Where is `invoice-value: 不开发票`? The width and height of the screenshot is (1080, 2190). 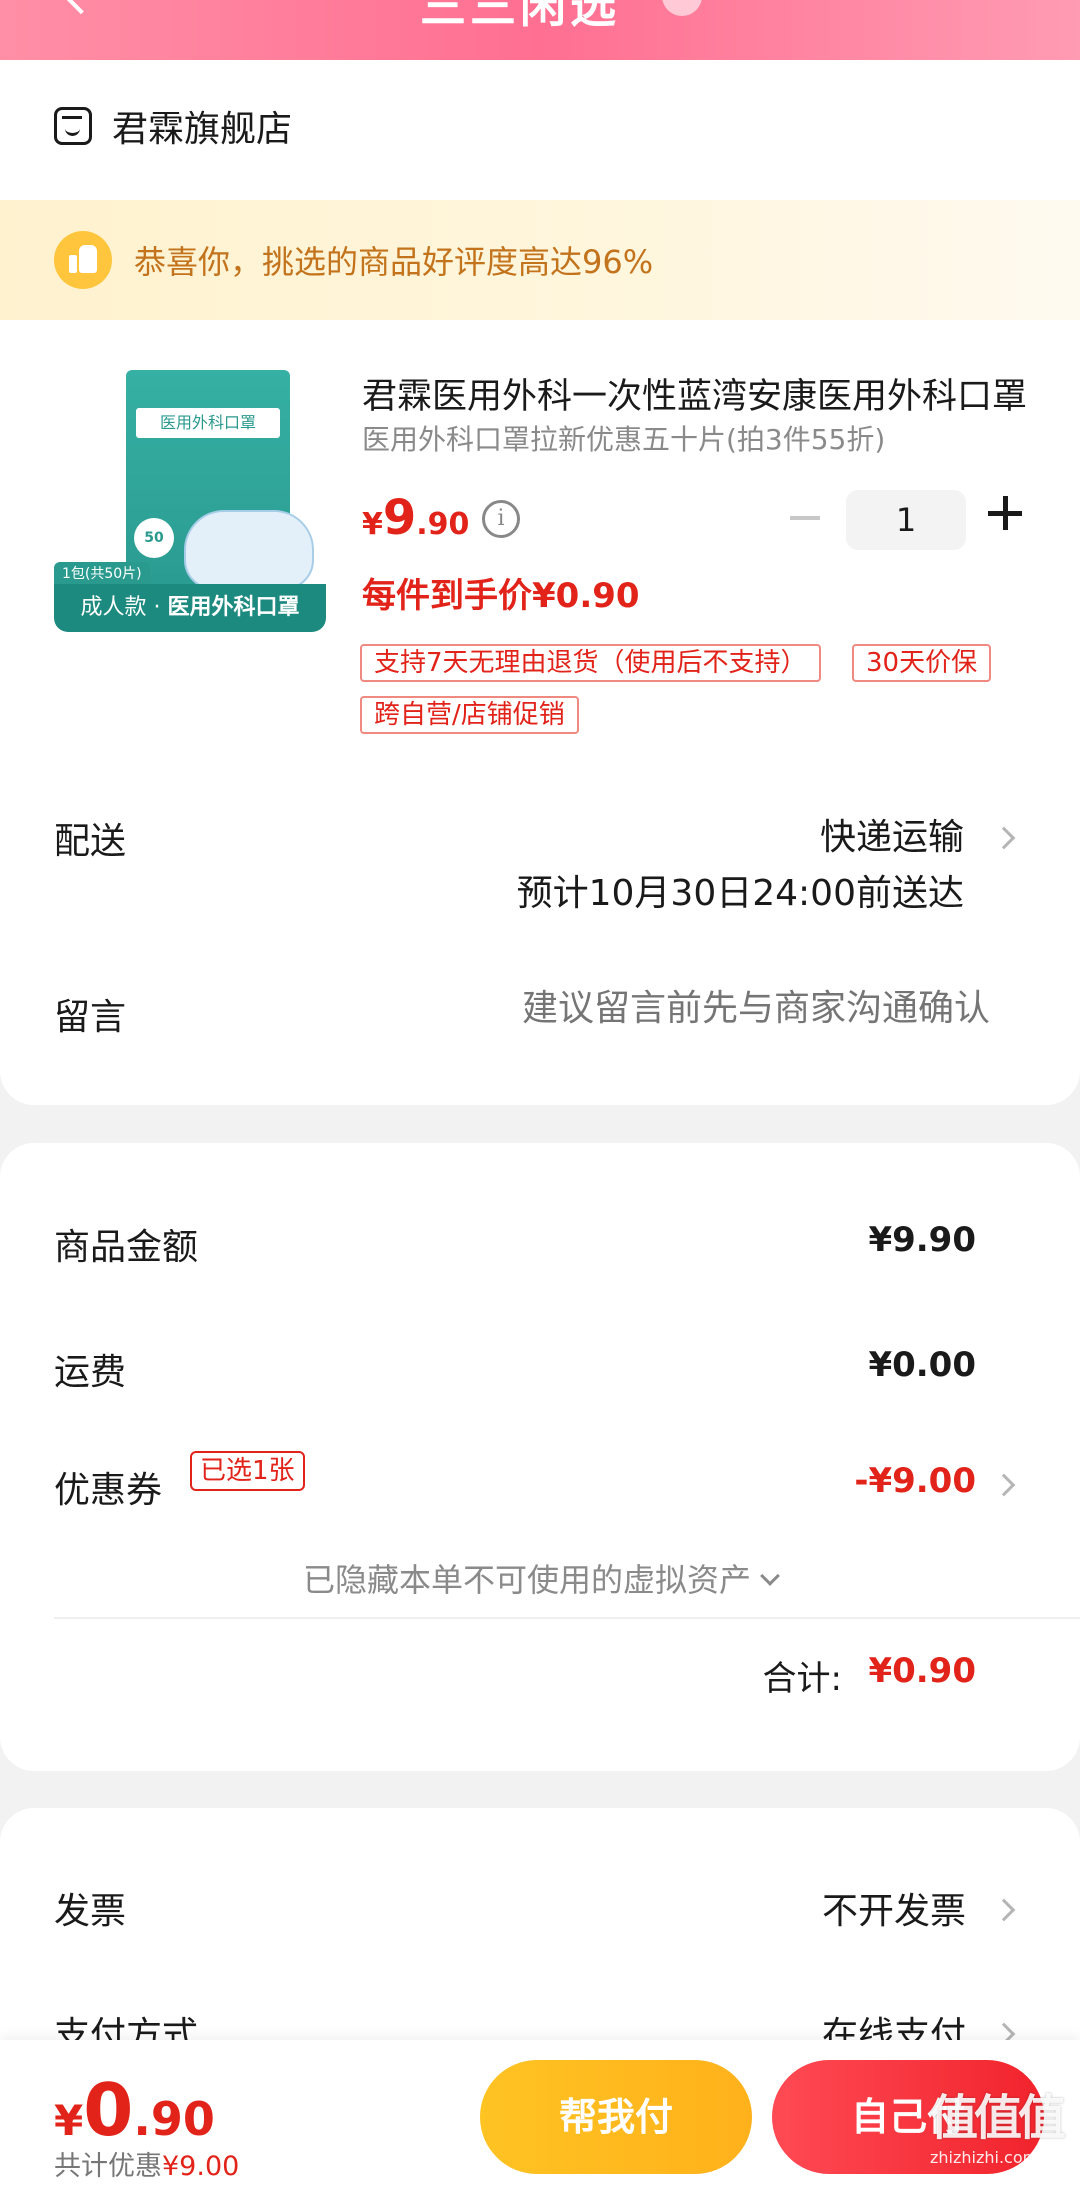
invoice-value: 不开发票 is located at coordinates (894, 1908).